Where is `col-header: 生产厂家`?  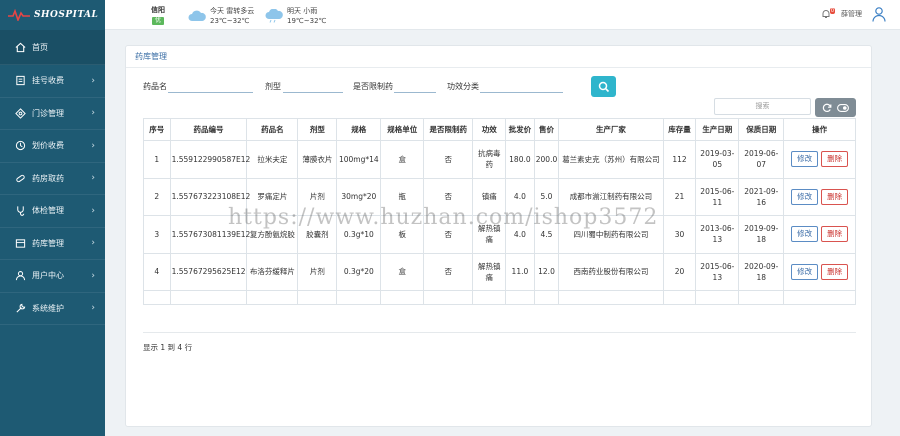 col-header: 生产厂家 is located at coordinates (611, 129).